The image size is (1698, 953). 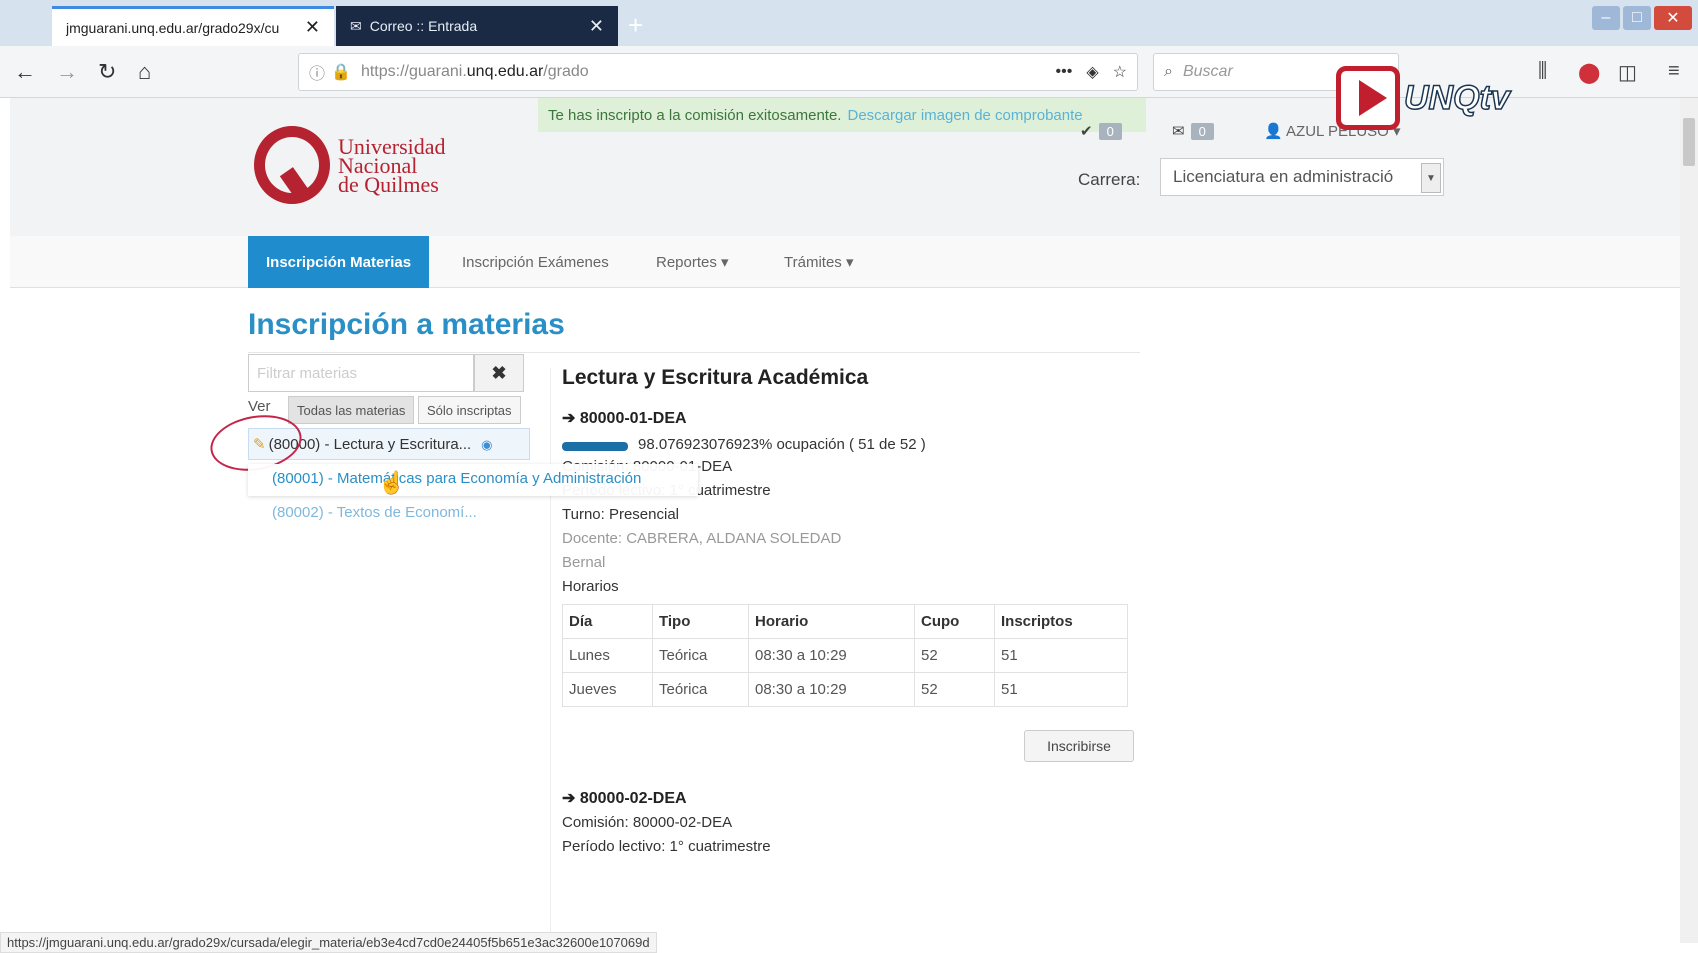 What do you see at coordinates (474, 71) in the screenshot?
I see `url-text: https://guarani.unq.edu.ar/grado` at bounding box center [474, 71].